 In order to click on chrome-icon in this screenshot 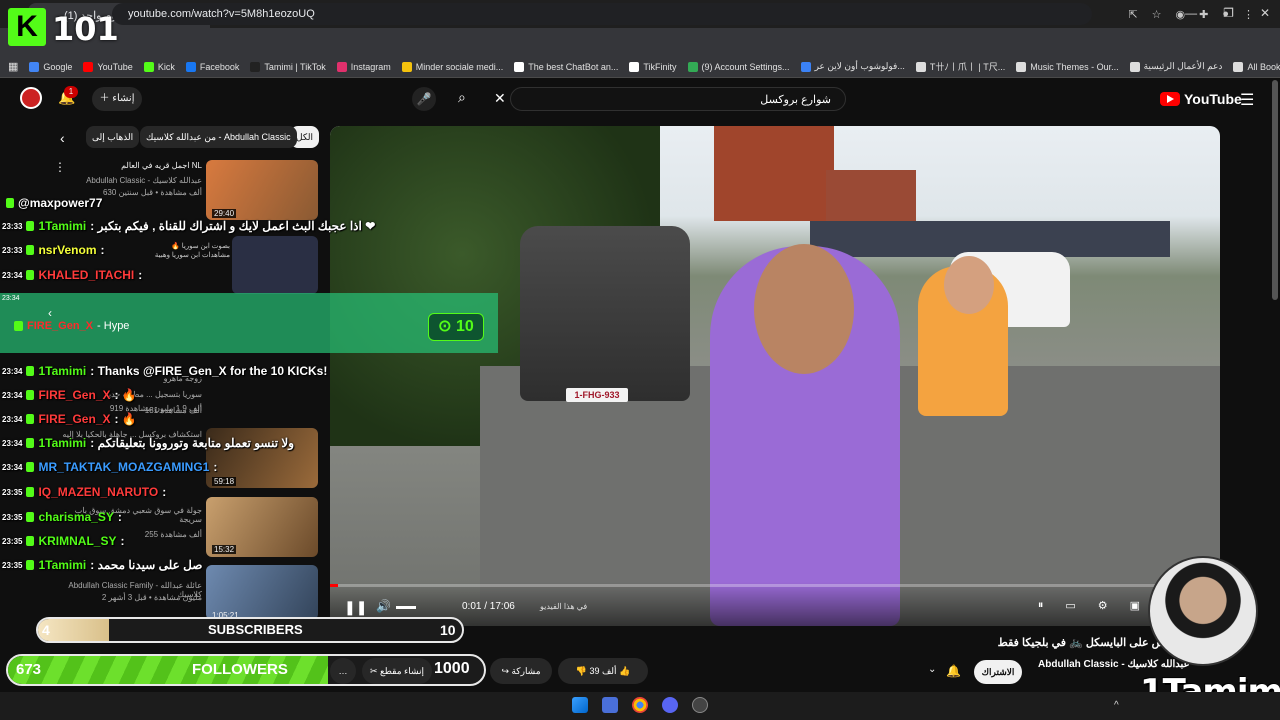, I will do `click(640, 705)`.